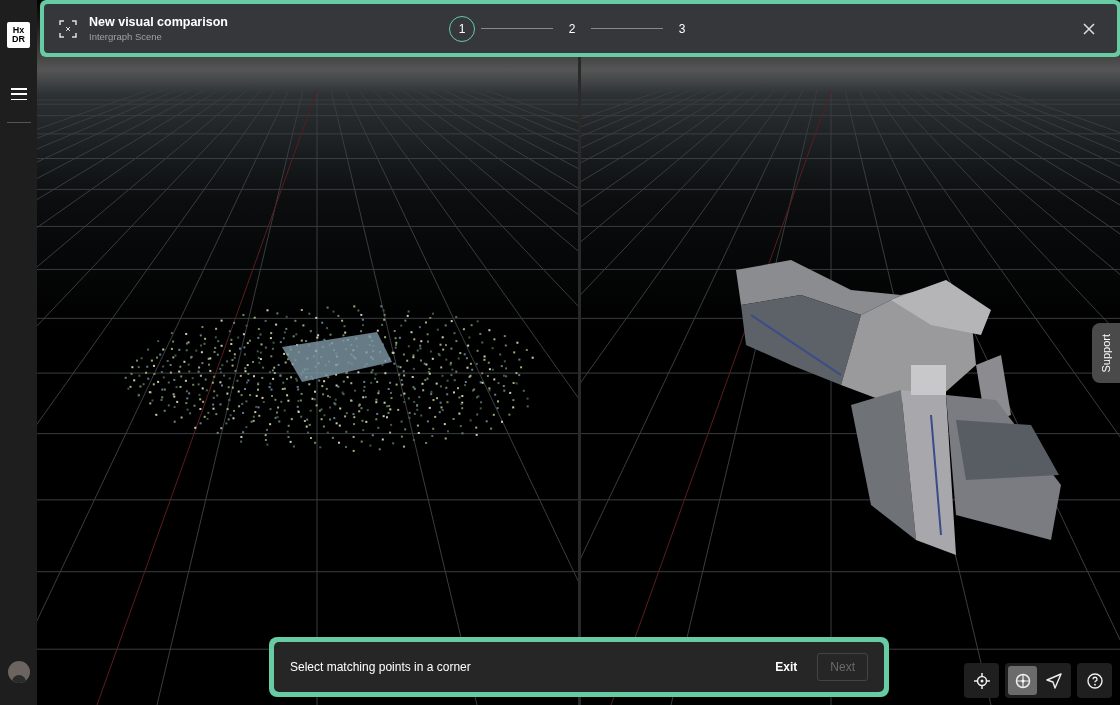 The image size is (1120, 705). I want to click on exit-button: Exit, so click(786, 667).